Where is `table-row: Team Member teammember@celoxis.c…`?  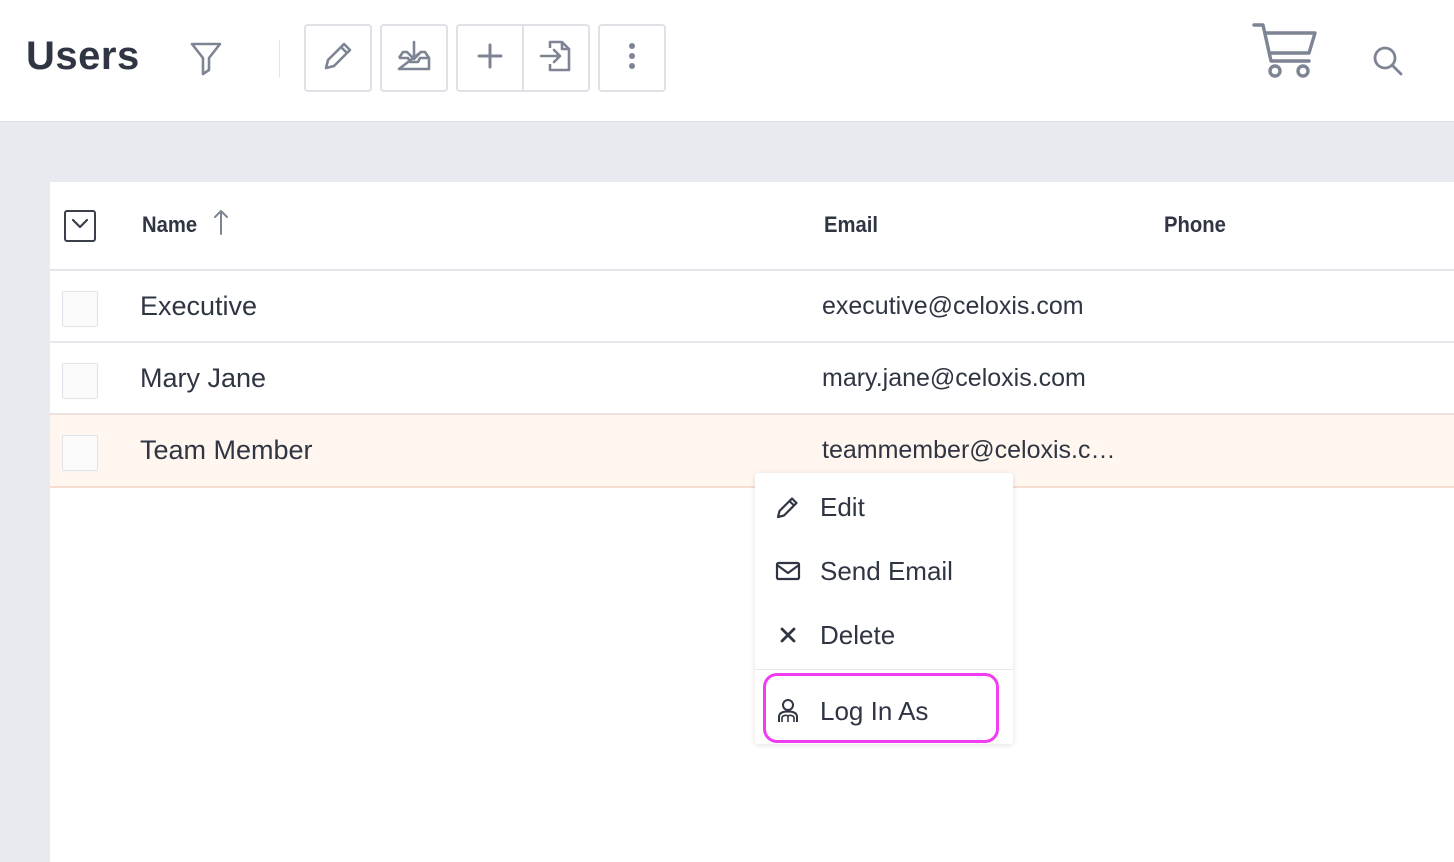
table-row: Team Member teammember@celoxis.c… is located at coordinates (752, 451).